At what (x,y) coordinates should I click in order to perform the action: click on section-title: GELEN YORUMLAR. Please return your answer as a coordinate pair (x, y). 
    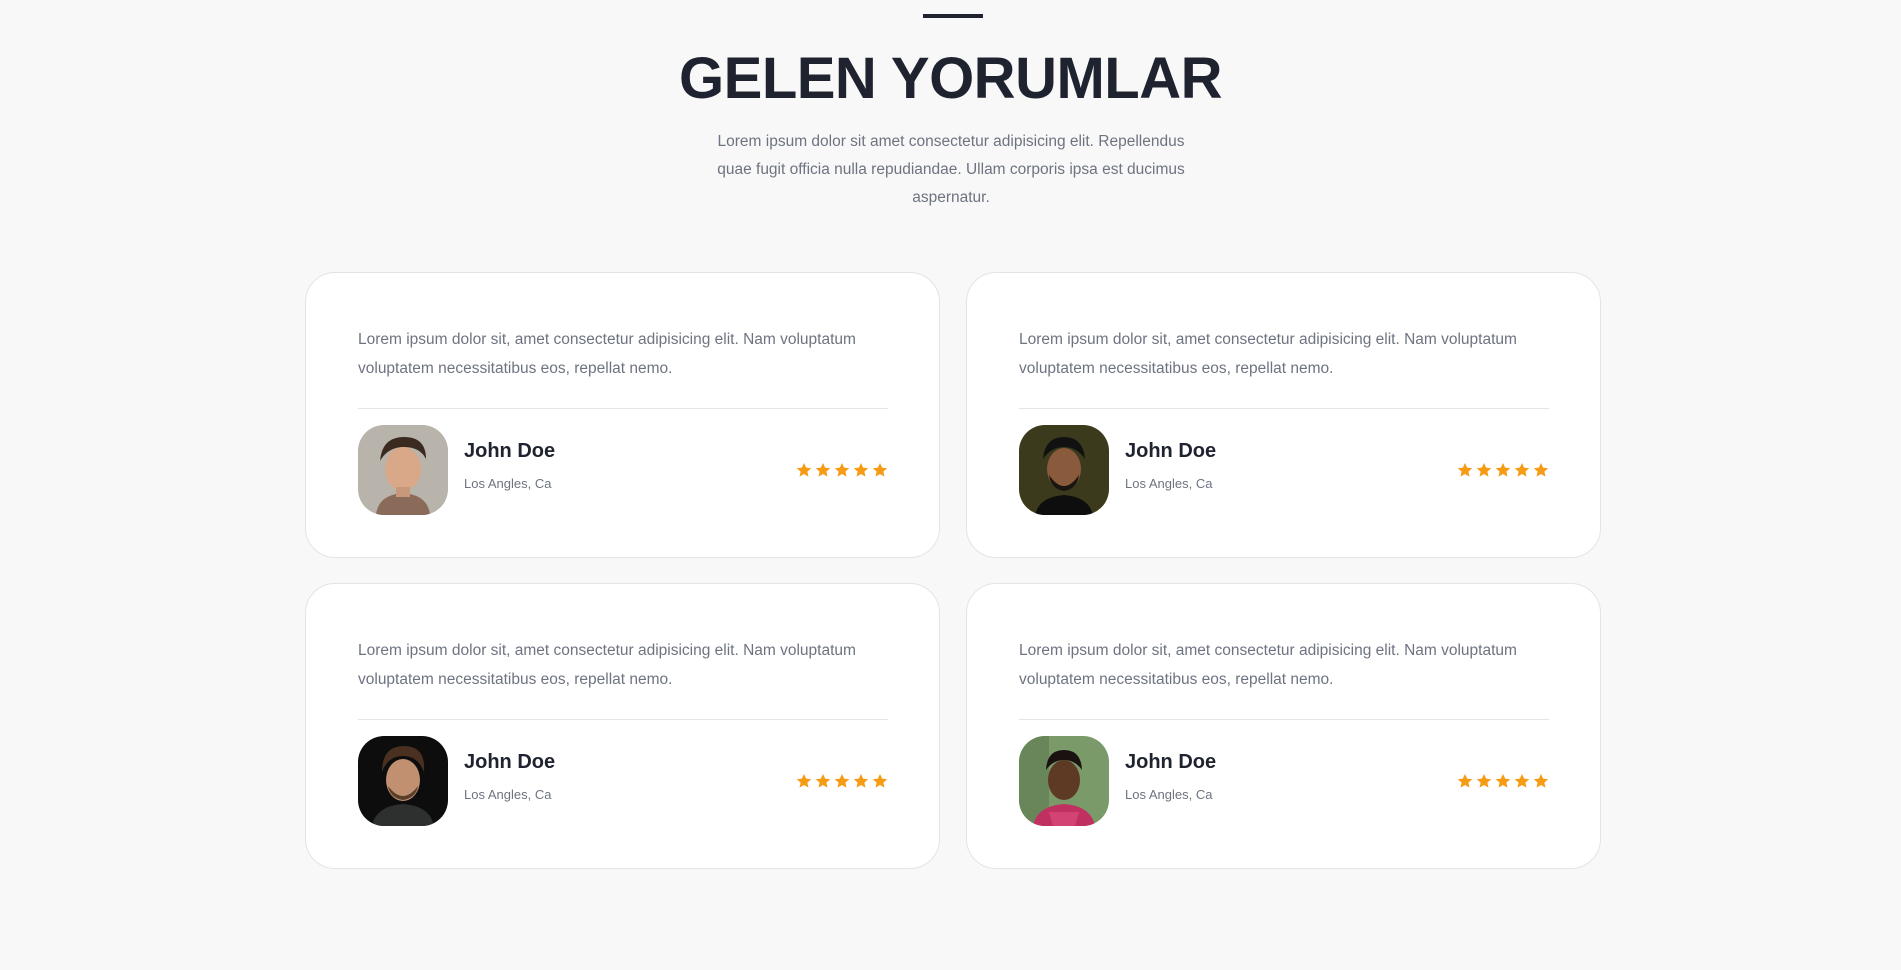
    Looking at the image, I should click on (950, 78).